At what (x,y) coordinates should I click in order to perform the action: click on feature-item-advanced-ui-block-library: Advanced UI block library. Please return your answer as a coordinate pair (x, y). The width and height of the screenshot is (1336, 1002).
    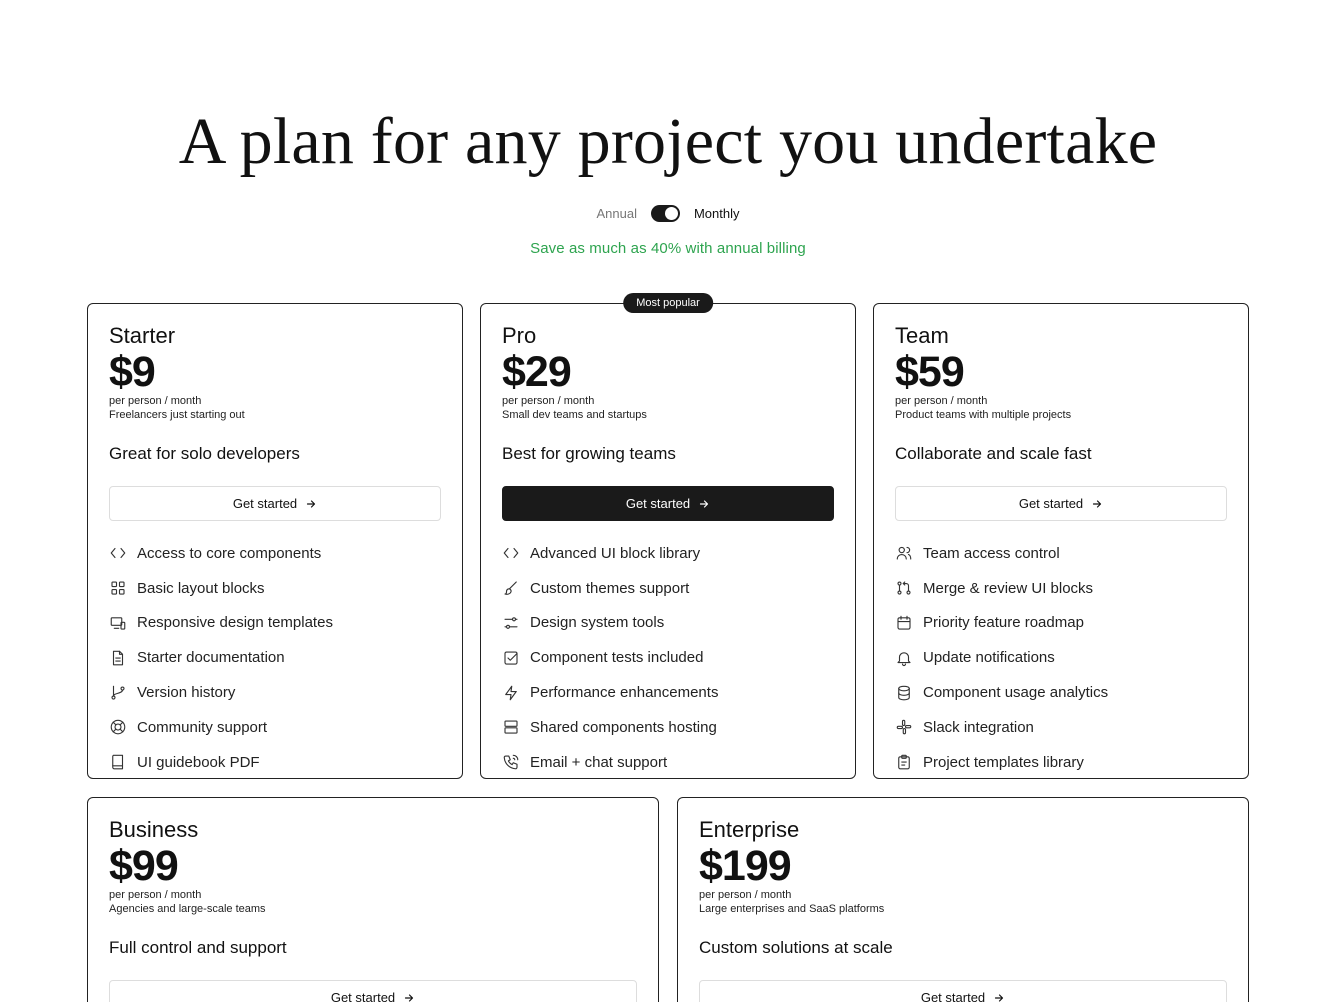
    Looking at the image, I should click on (668, 553).